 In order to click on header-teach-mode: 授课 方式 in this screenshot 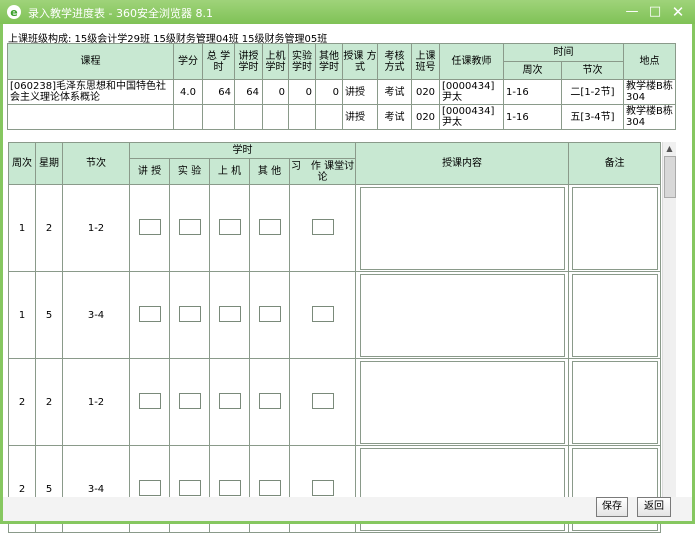, I will do `click(360, 61)`.